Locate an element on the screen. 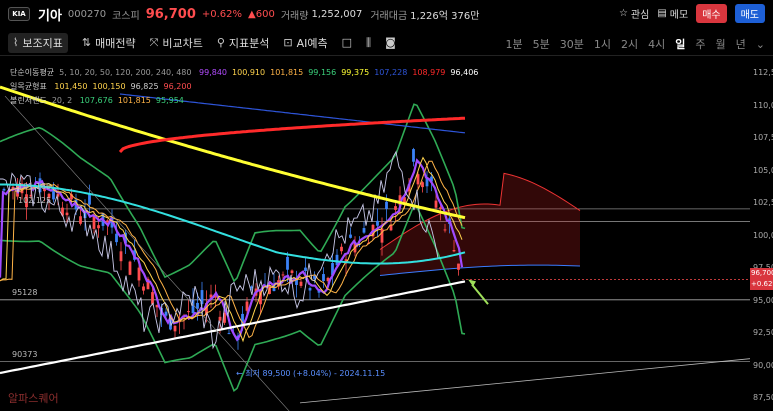 The image size is (773, 411). ma-value-6: 108,979 is located at coordinates (429, 72).